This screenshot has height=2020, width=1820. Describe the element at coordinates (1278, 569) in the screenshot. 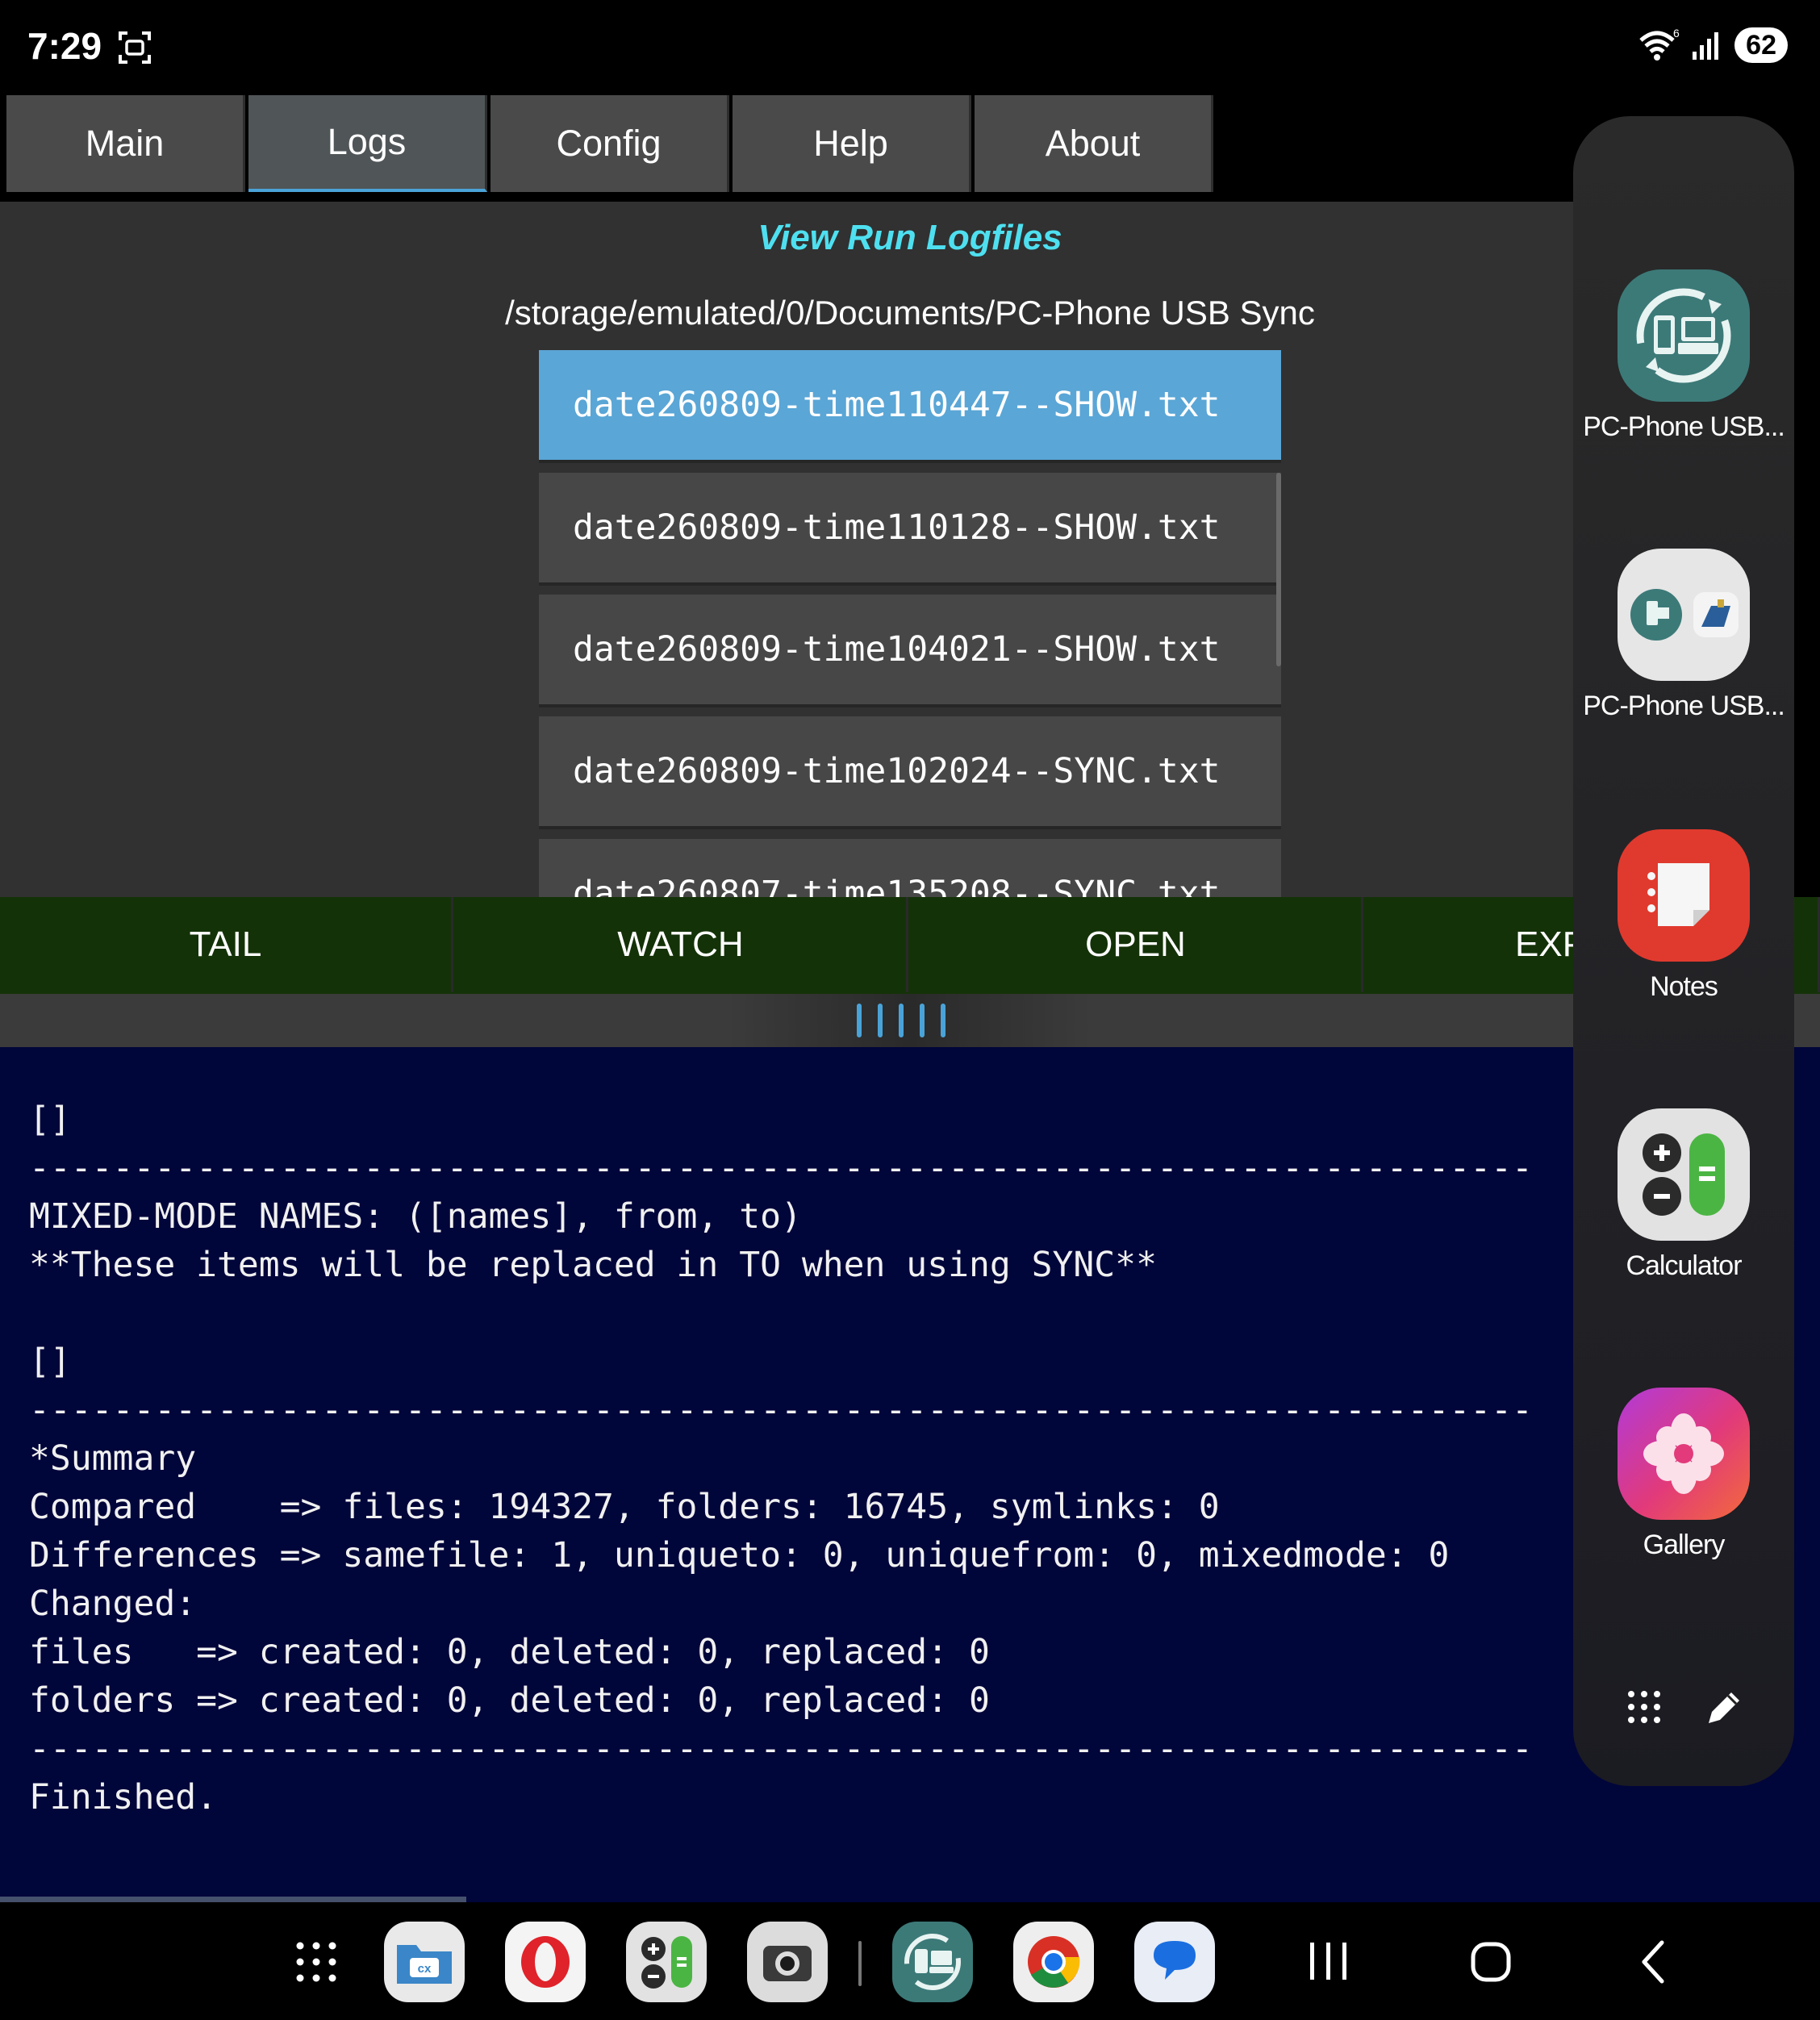

I see `list-scrollbar` at that location.